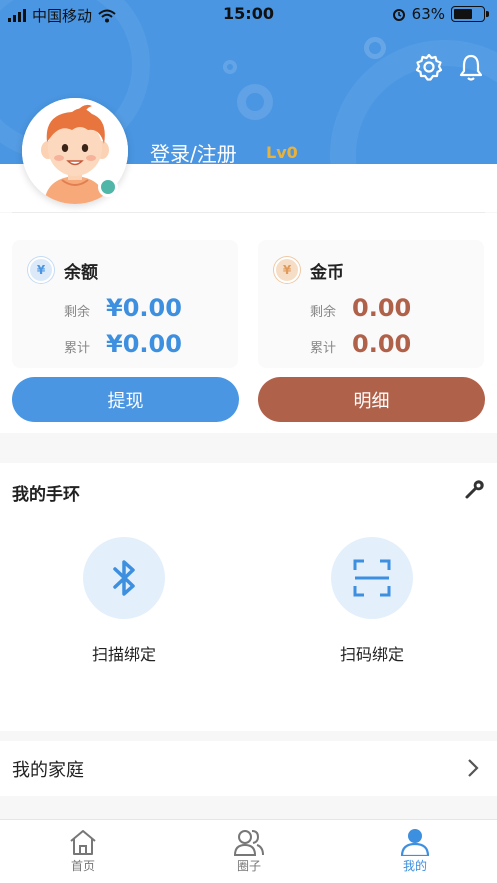 Image resolution: width=497 pixels, height=883 pixels. I want to click on battery-icon, so click(470, 14).